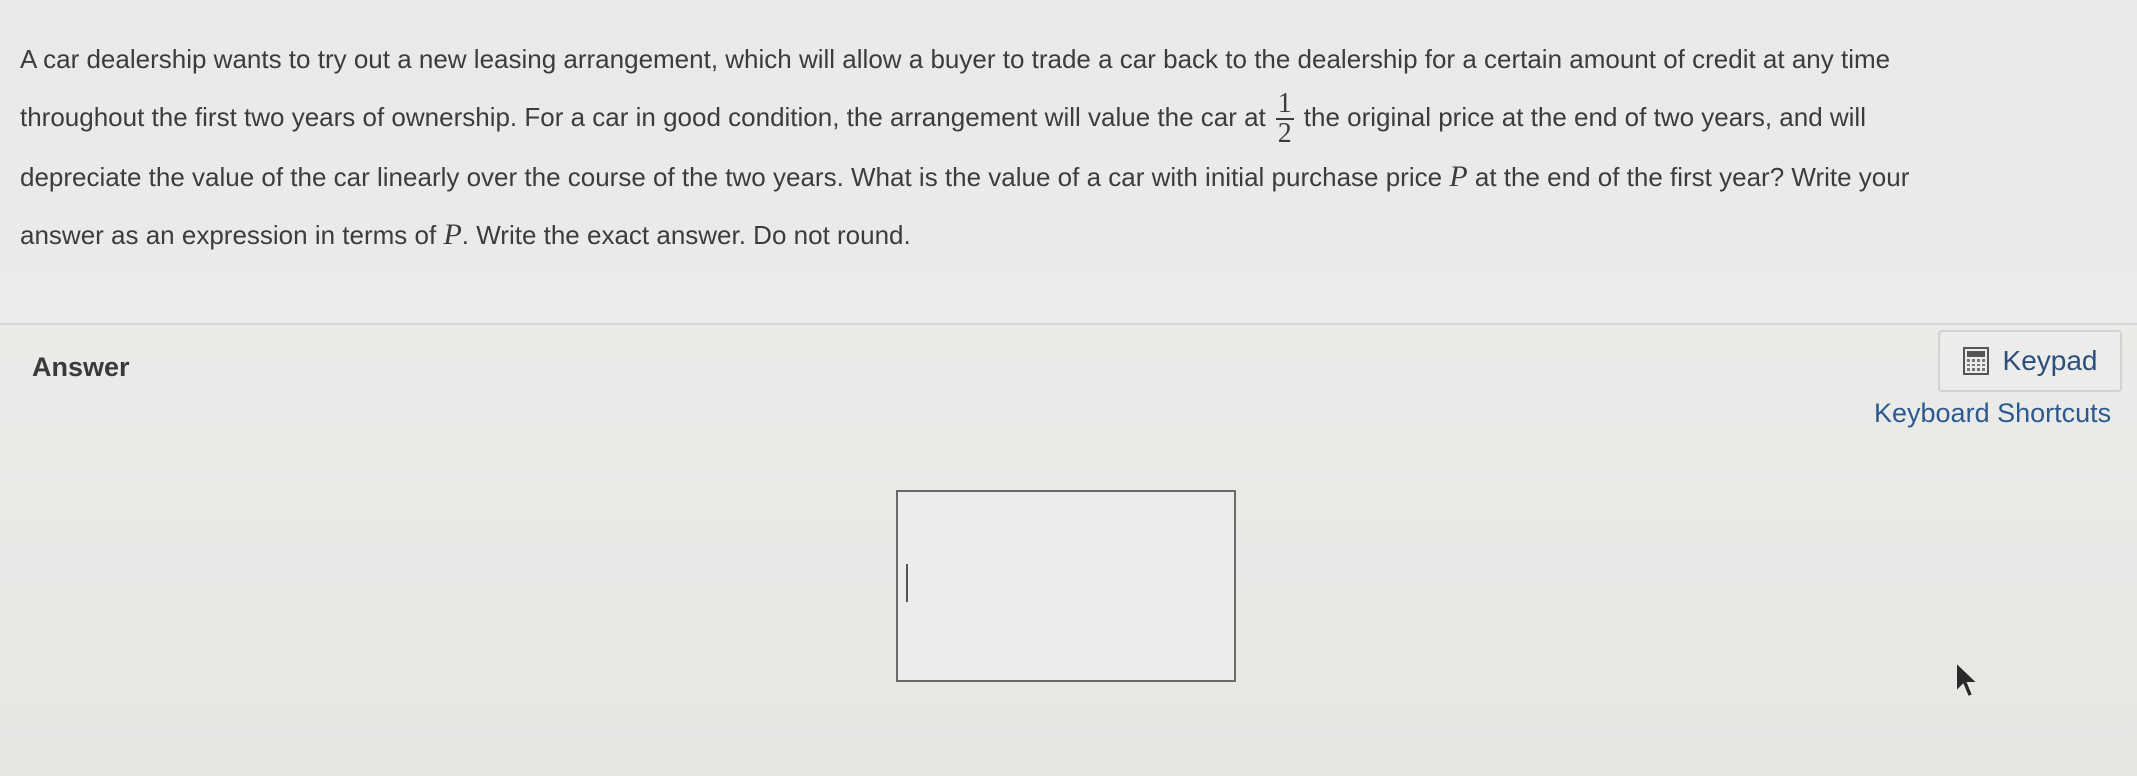  Describe the element at coordinates (1975, 361) in the screenshot. I see `calculator-icon` at that location.